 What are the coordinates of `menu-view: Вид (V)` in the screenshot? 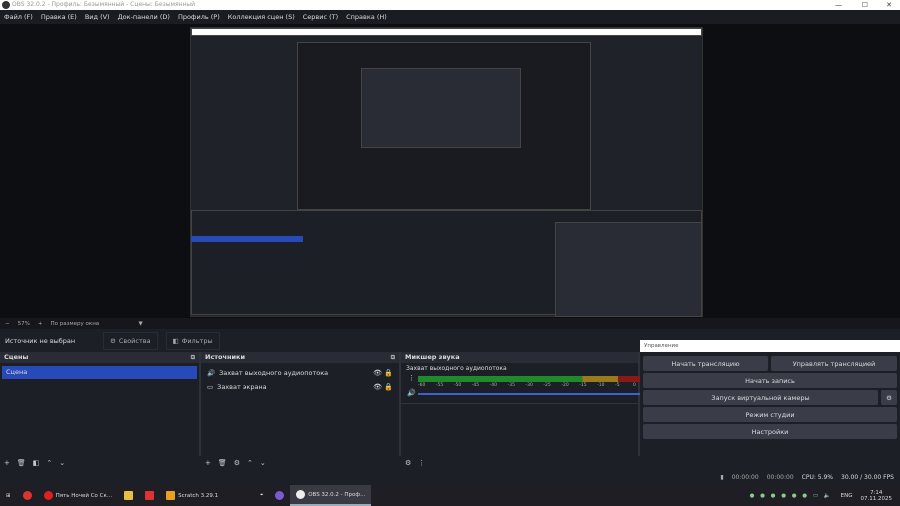 It's located at (97, 17).